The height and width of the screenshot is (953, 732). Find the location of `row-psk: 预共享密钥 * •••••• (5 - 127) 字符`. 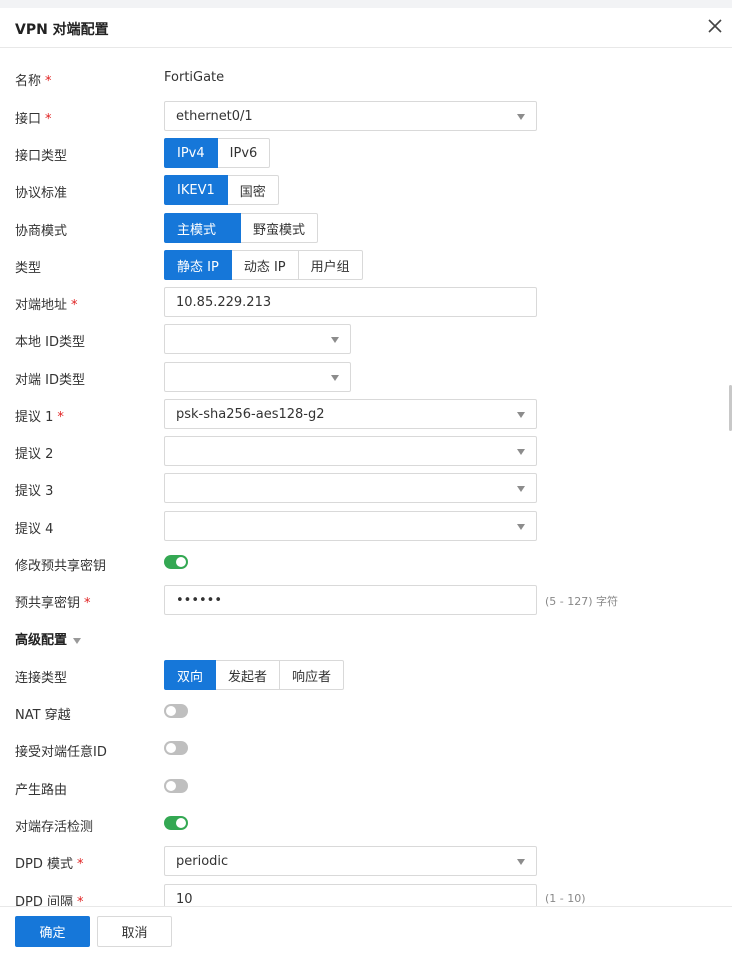

row-psk: 预共享密钥 * •••••• (5 - 127) 字符 is located at coordinates (366, 600).